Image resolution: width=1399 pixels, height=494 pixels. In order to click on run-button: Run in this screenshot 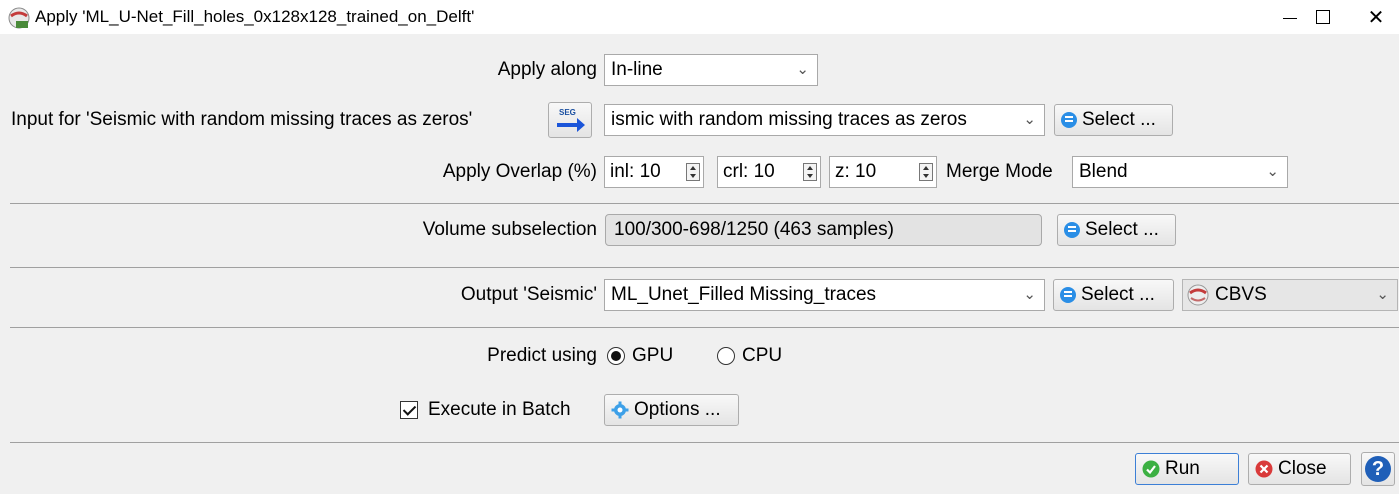, I will do `click(1187, 469)`.